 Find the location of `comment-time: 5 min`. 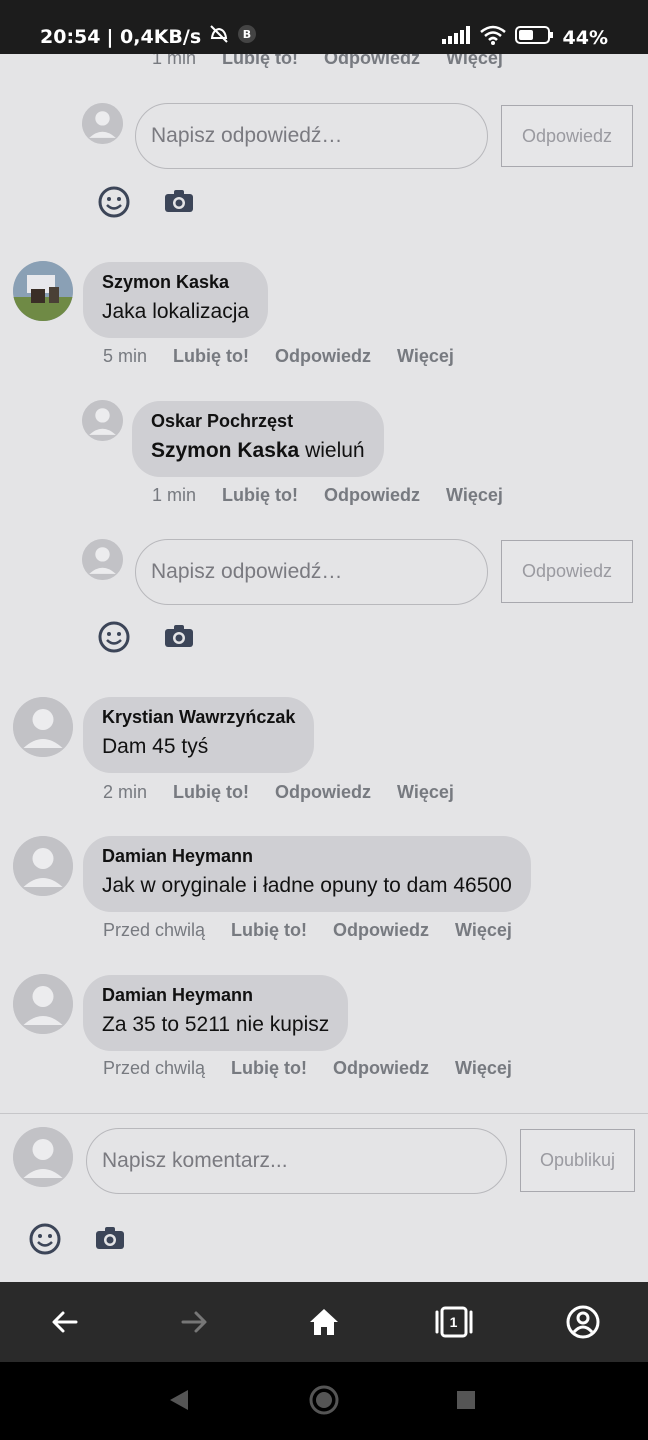

comment-time: 5 min is located at coordinates (125, 356).